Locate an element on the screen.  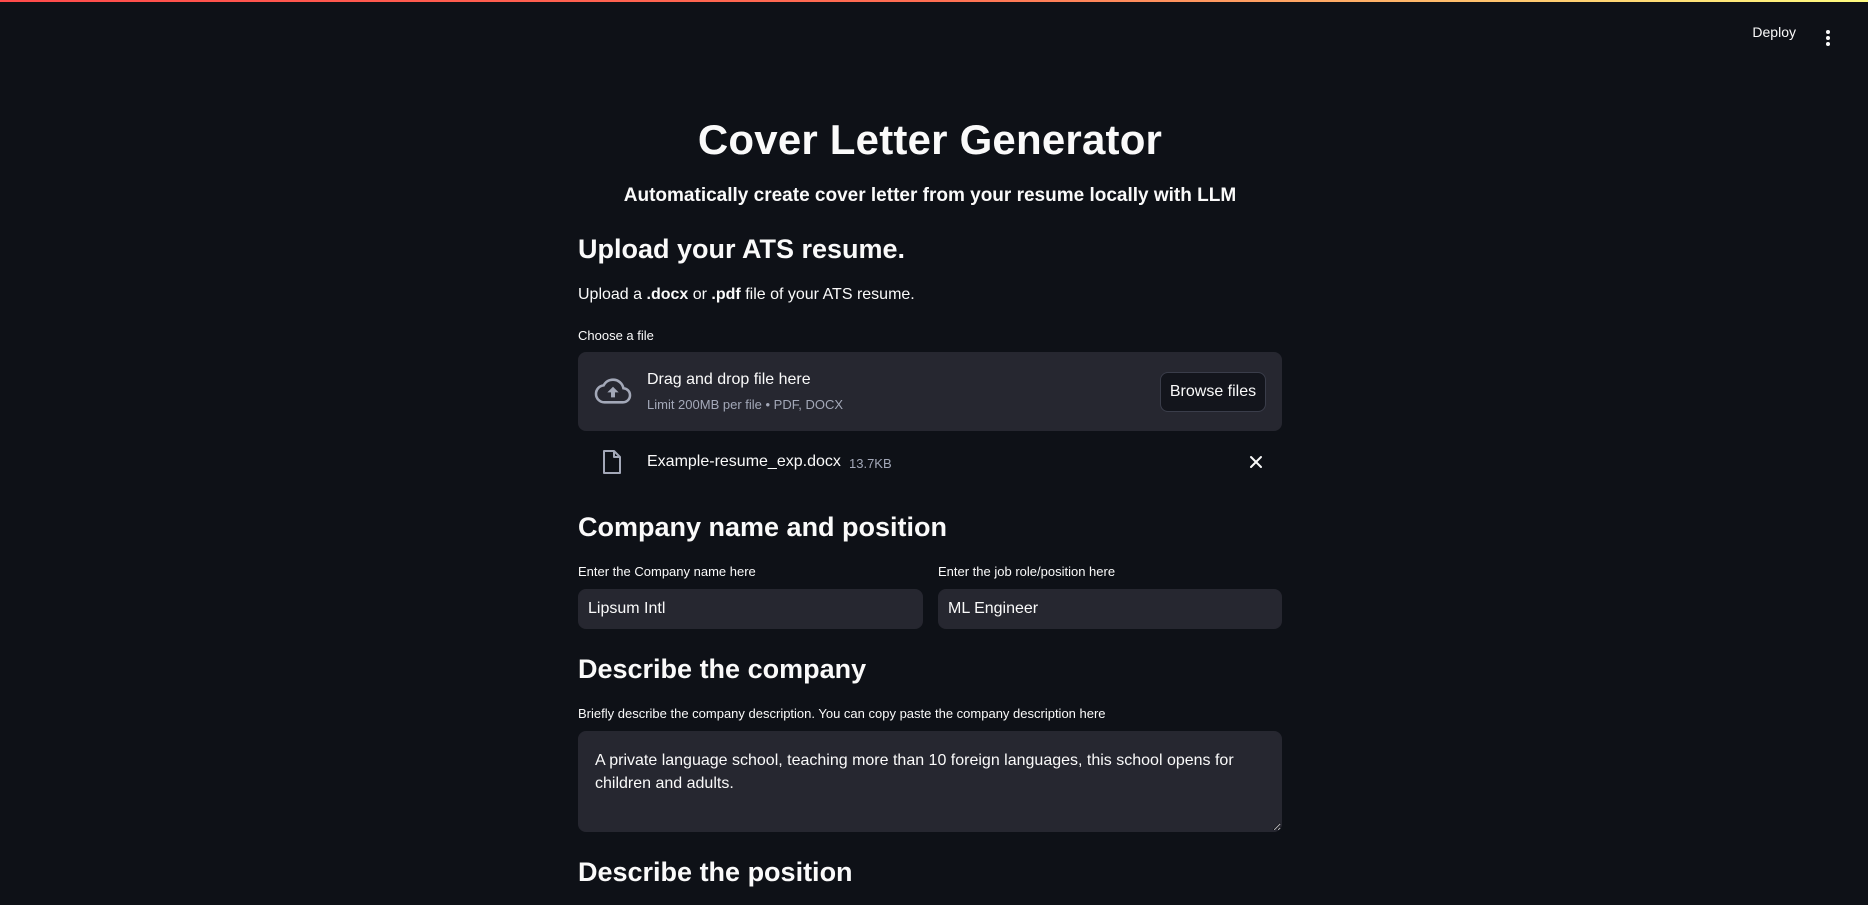
deploy-button: Deploy is located at coordinates (1774, 32).